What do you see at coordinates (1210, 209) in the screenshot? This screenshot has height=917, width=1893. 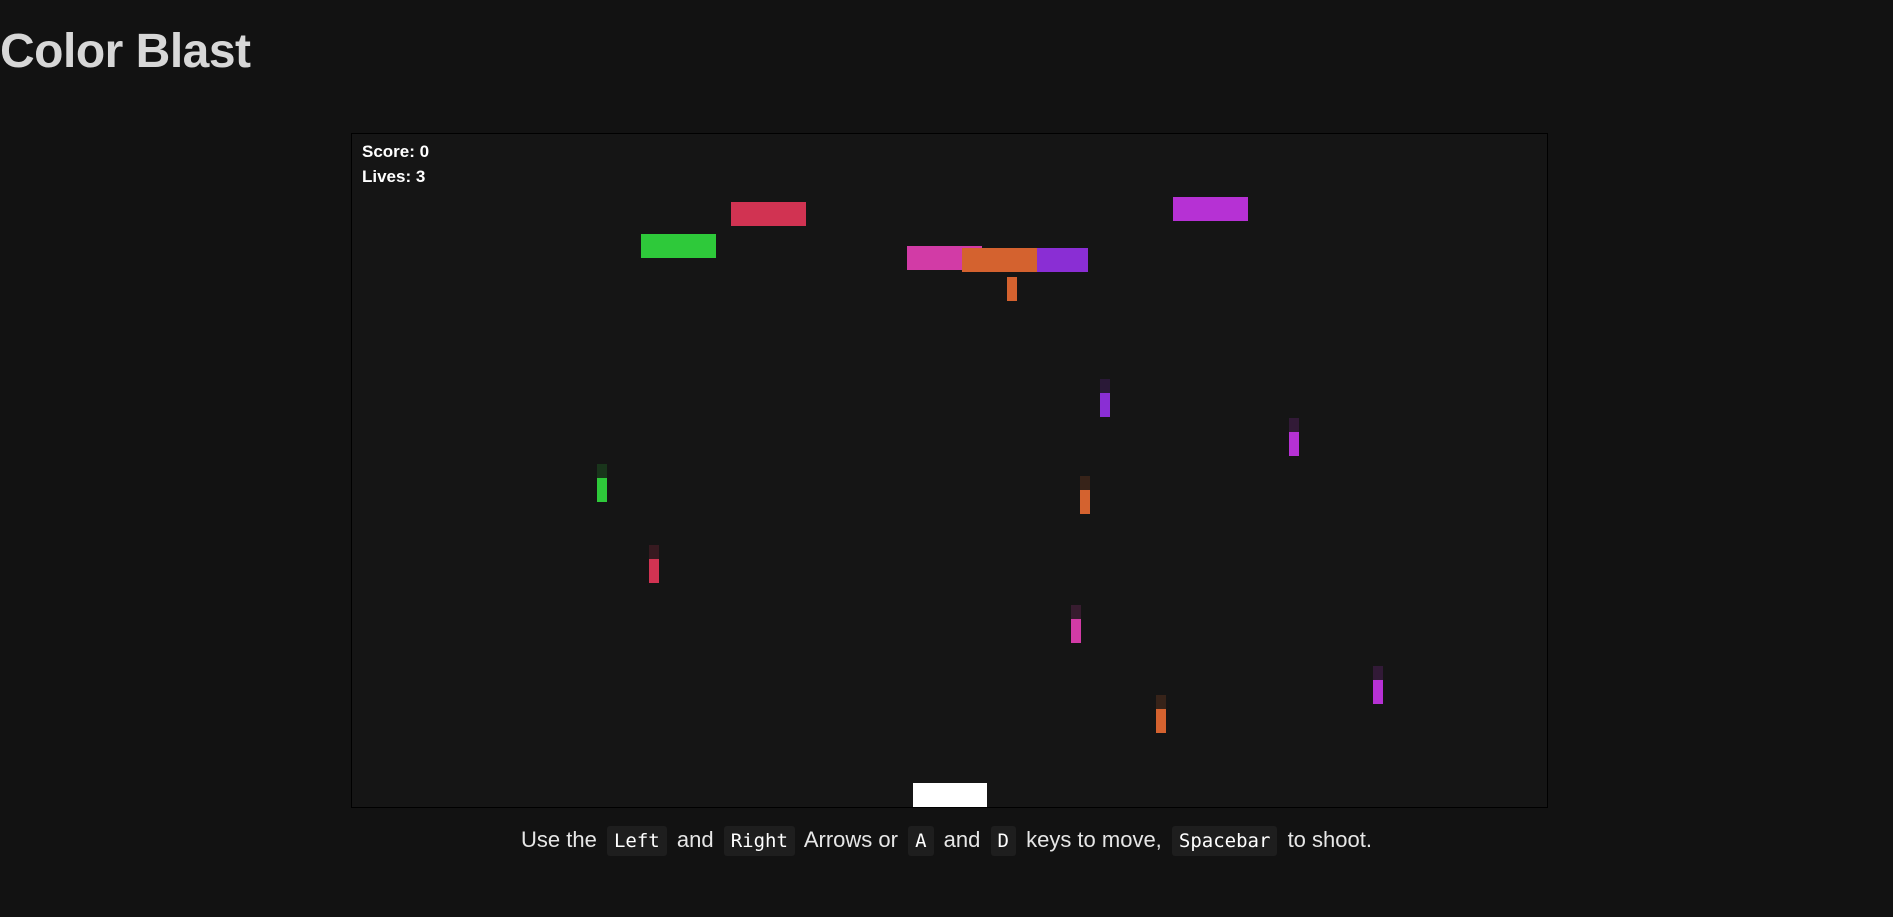 I see `enemy-block-magenta` at bounding box center [1210, 209].